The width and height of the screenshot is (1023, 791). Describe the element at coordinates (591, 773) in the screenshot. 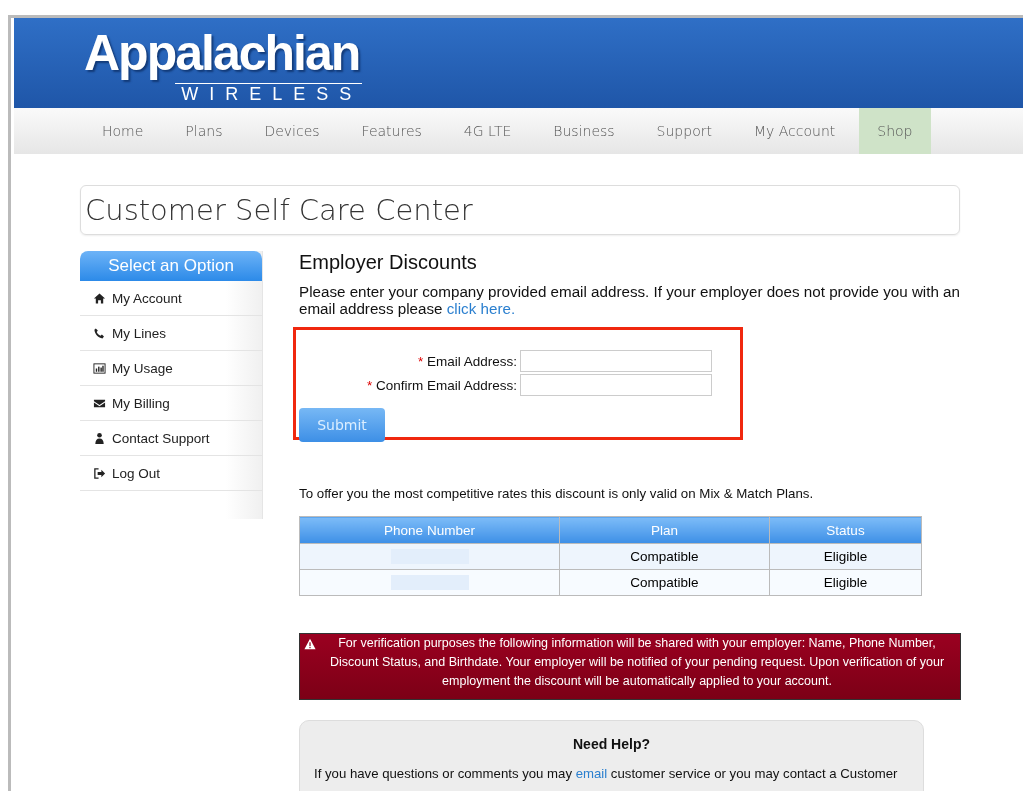

I see `email-link: email` at that location.